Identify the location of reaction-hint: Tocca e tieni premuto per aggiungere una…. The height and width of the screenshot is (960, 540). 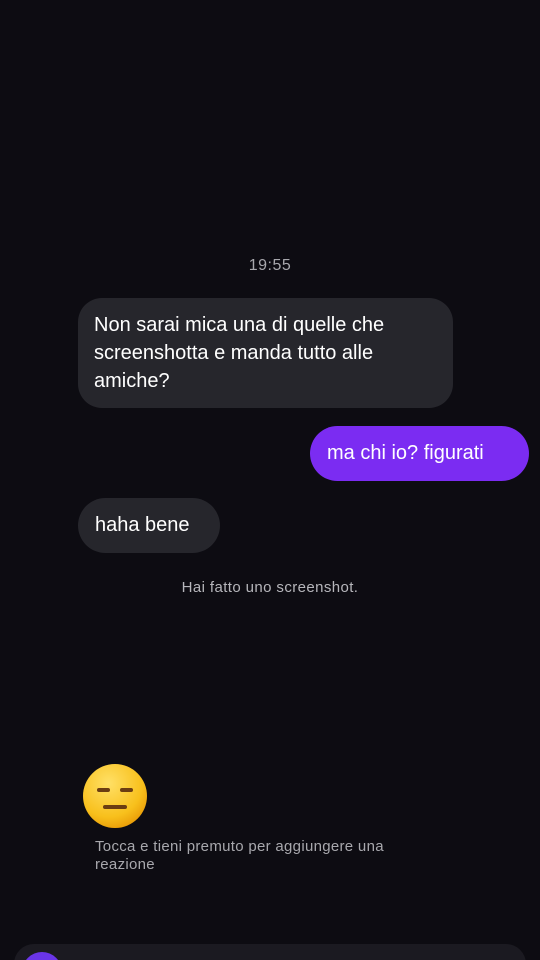
(239, 855).